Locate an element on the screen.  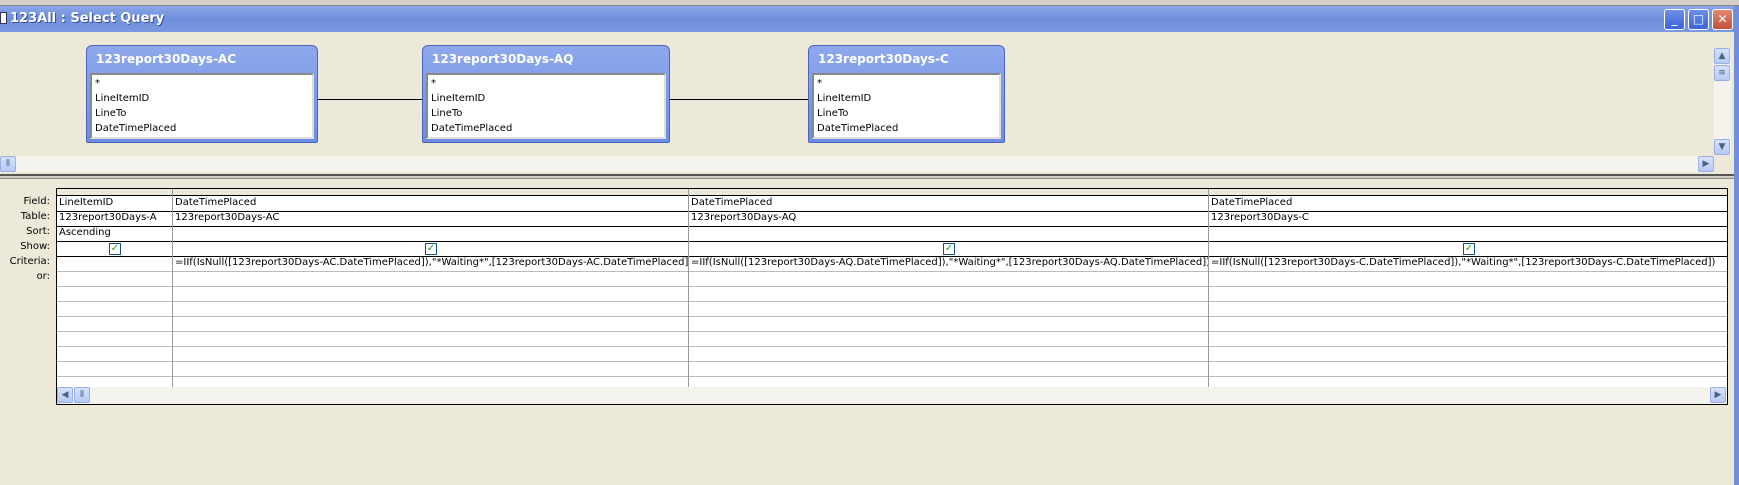
scroll-up-icon: ▲ is located at coordinates (1722, 56).